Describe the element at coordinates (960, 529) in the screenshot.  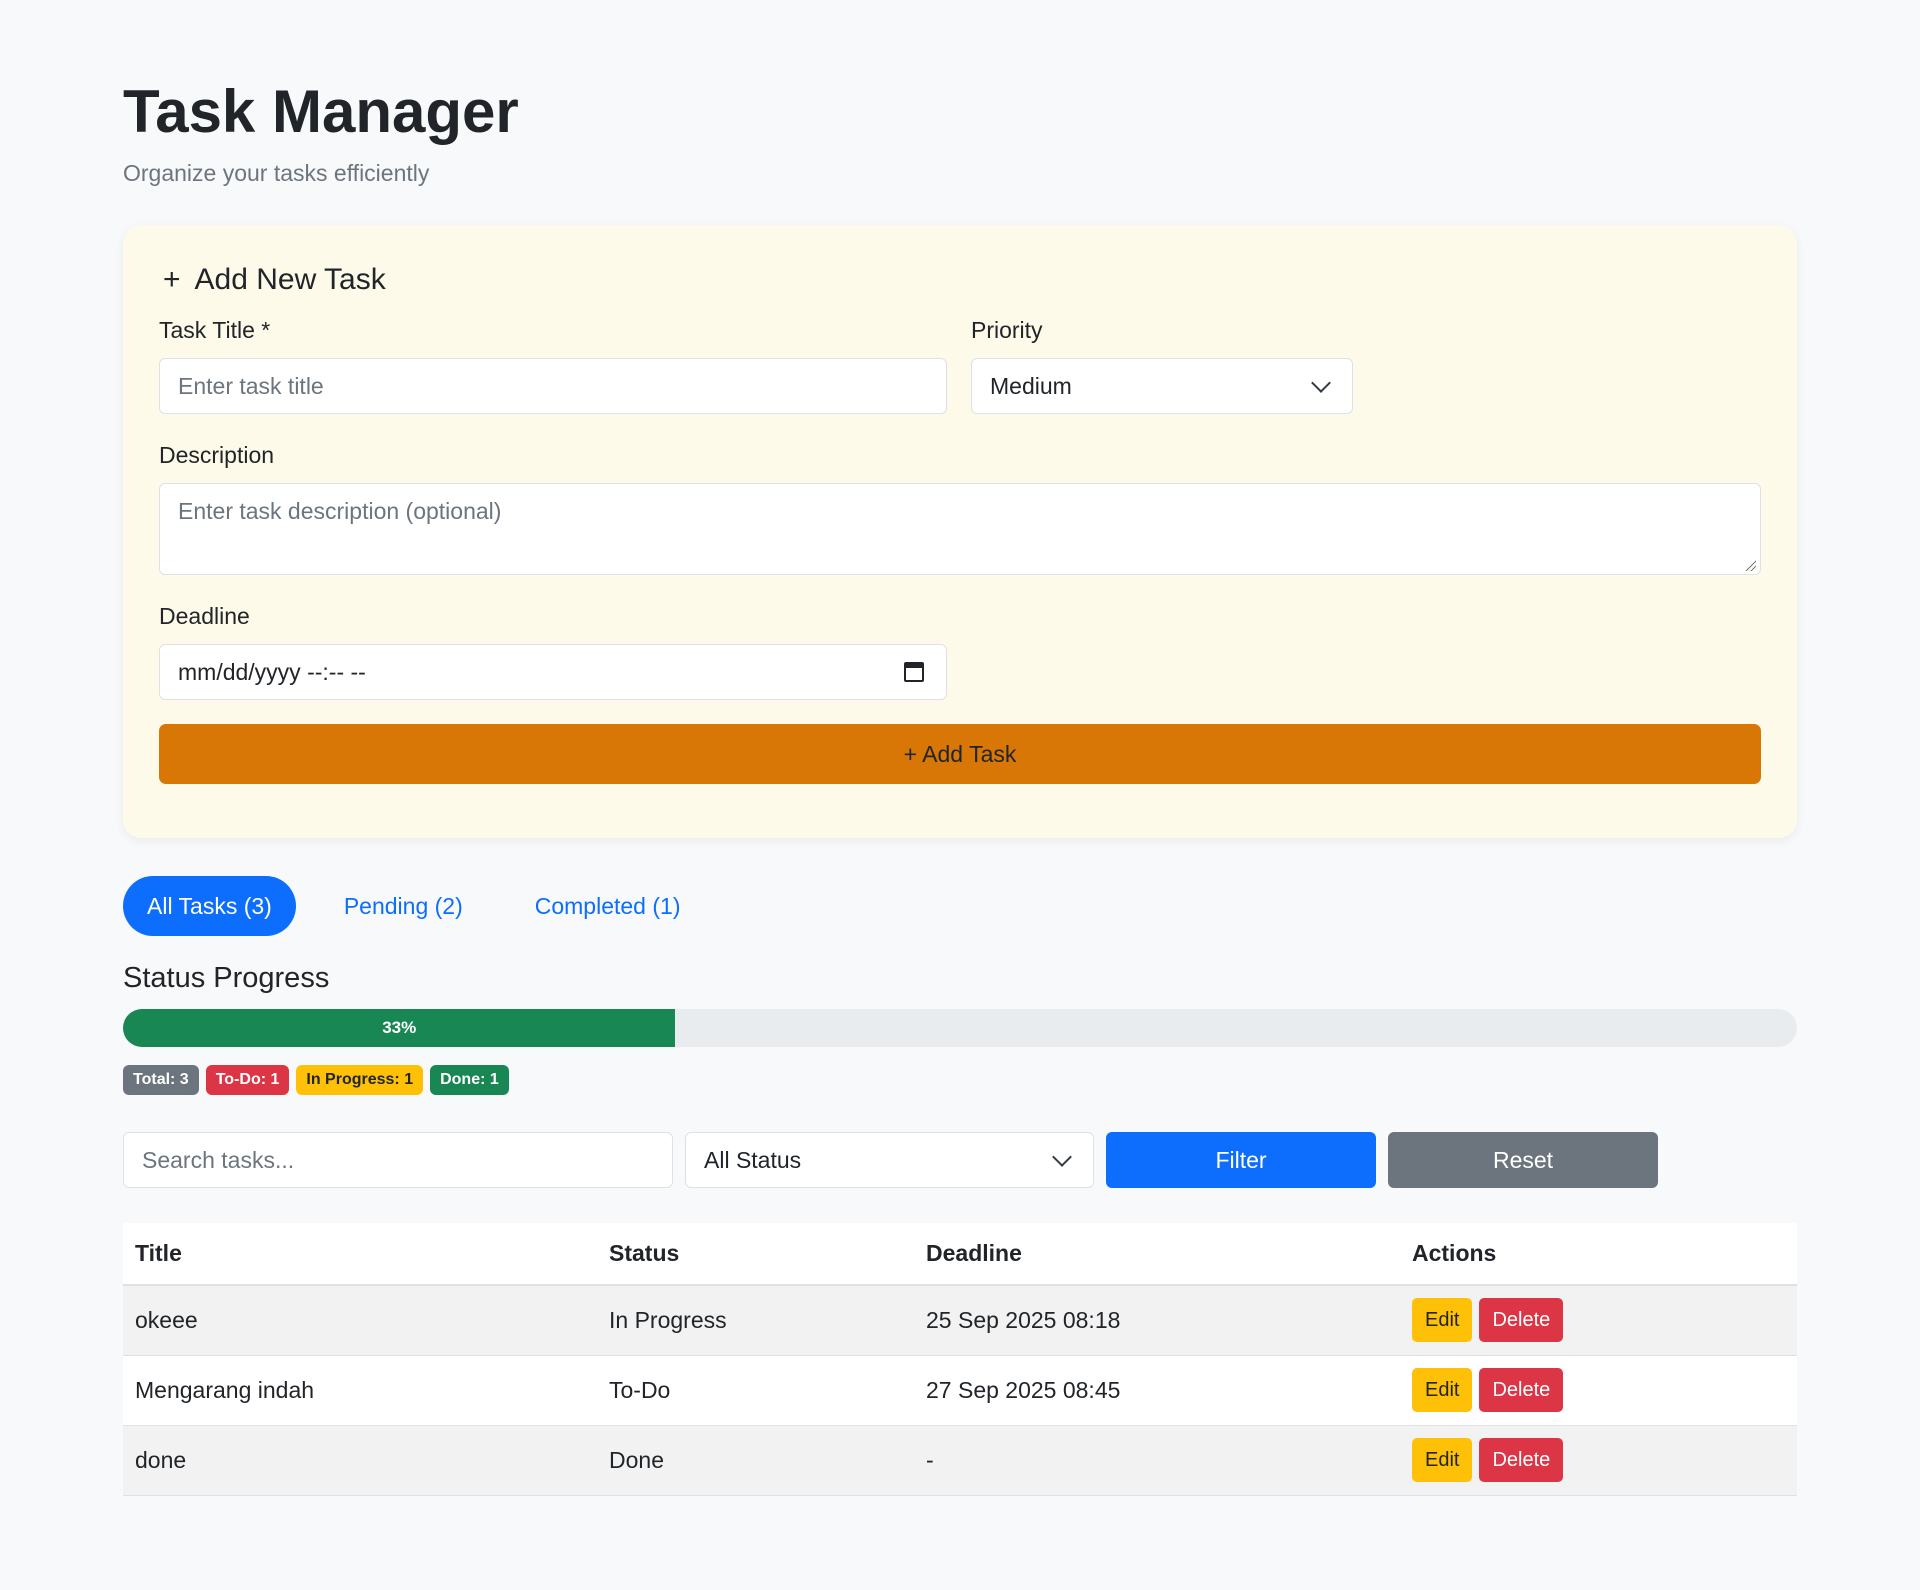
I see `description-textarea: Enter task description (optional)` at that location.